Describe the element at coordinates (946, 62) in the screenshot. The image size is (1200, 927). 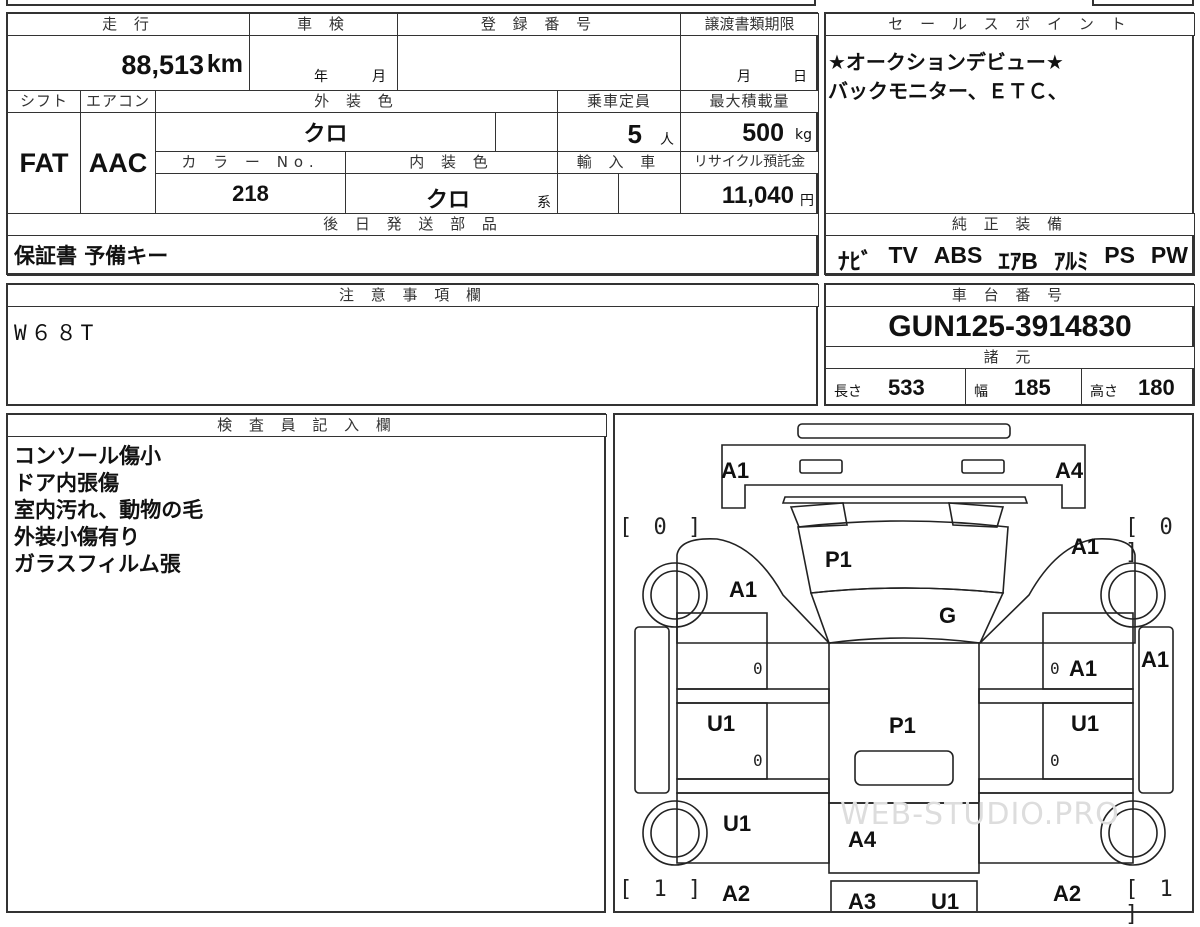
I see `sales-point-line-1: ★オークションデビュー★` at that location.